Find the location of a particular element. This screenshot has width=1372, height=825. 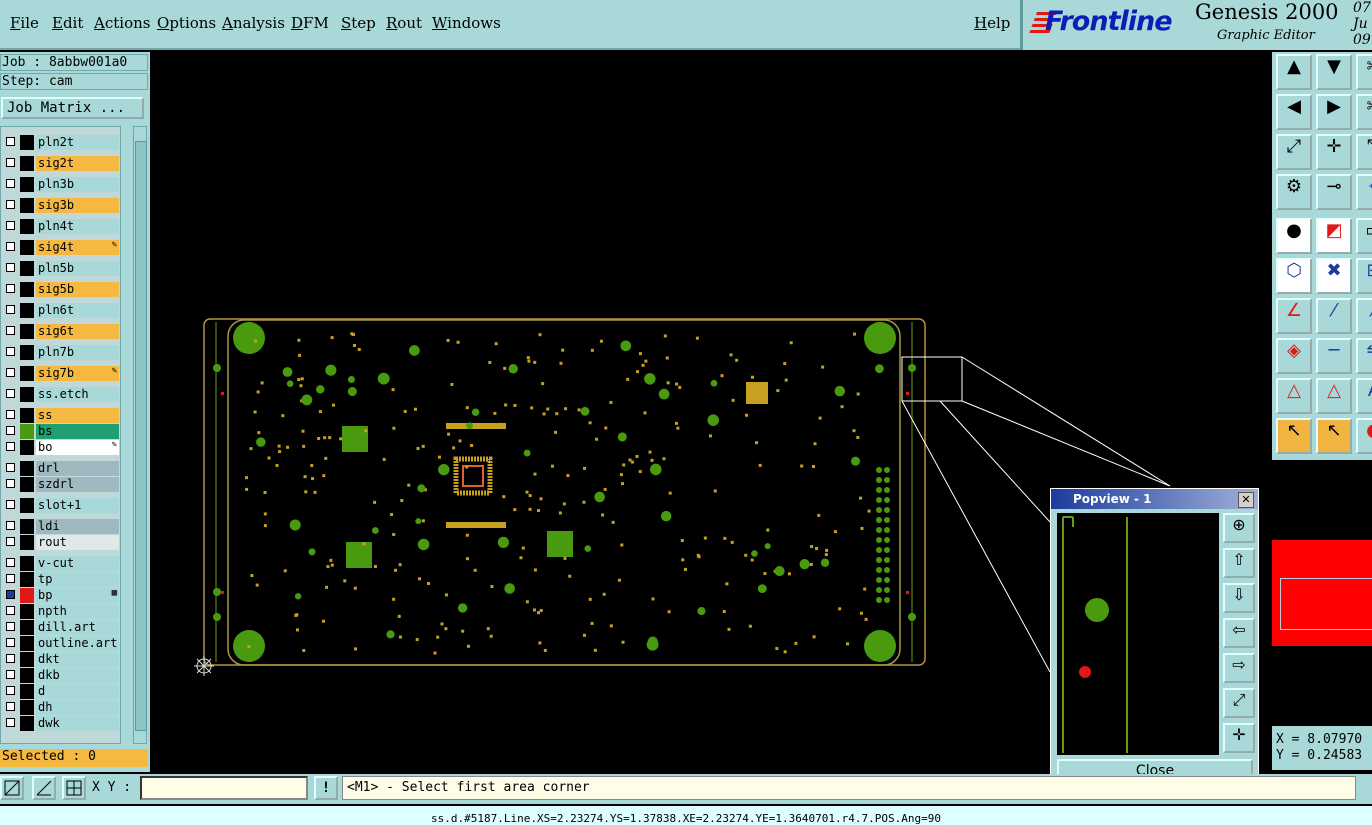

tool-line-button: ◩ is located at coordinates (1334, 236).